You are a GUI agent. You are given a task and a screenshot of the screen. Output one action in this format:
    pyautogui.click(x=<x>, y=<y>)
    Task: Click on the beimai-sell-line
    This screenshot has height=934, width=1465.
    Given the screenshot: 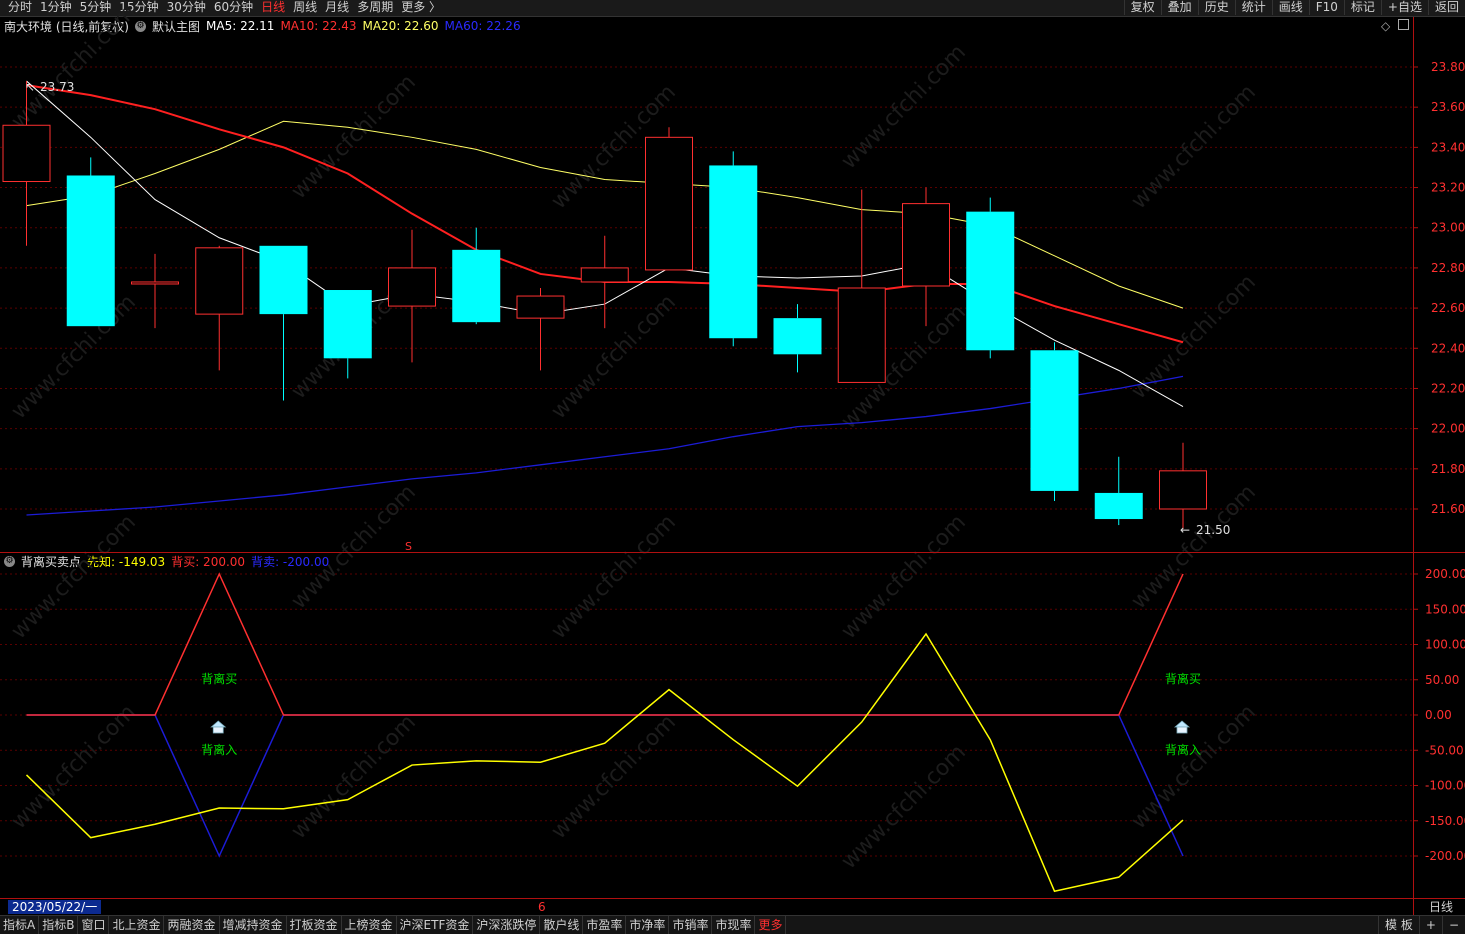 What is the action you would take?
    pyautogui.click(x=605, y=786)
    